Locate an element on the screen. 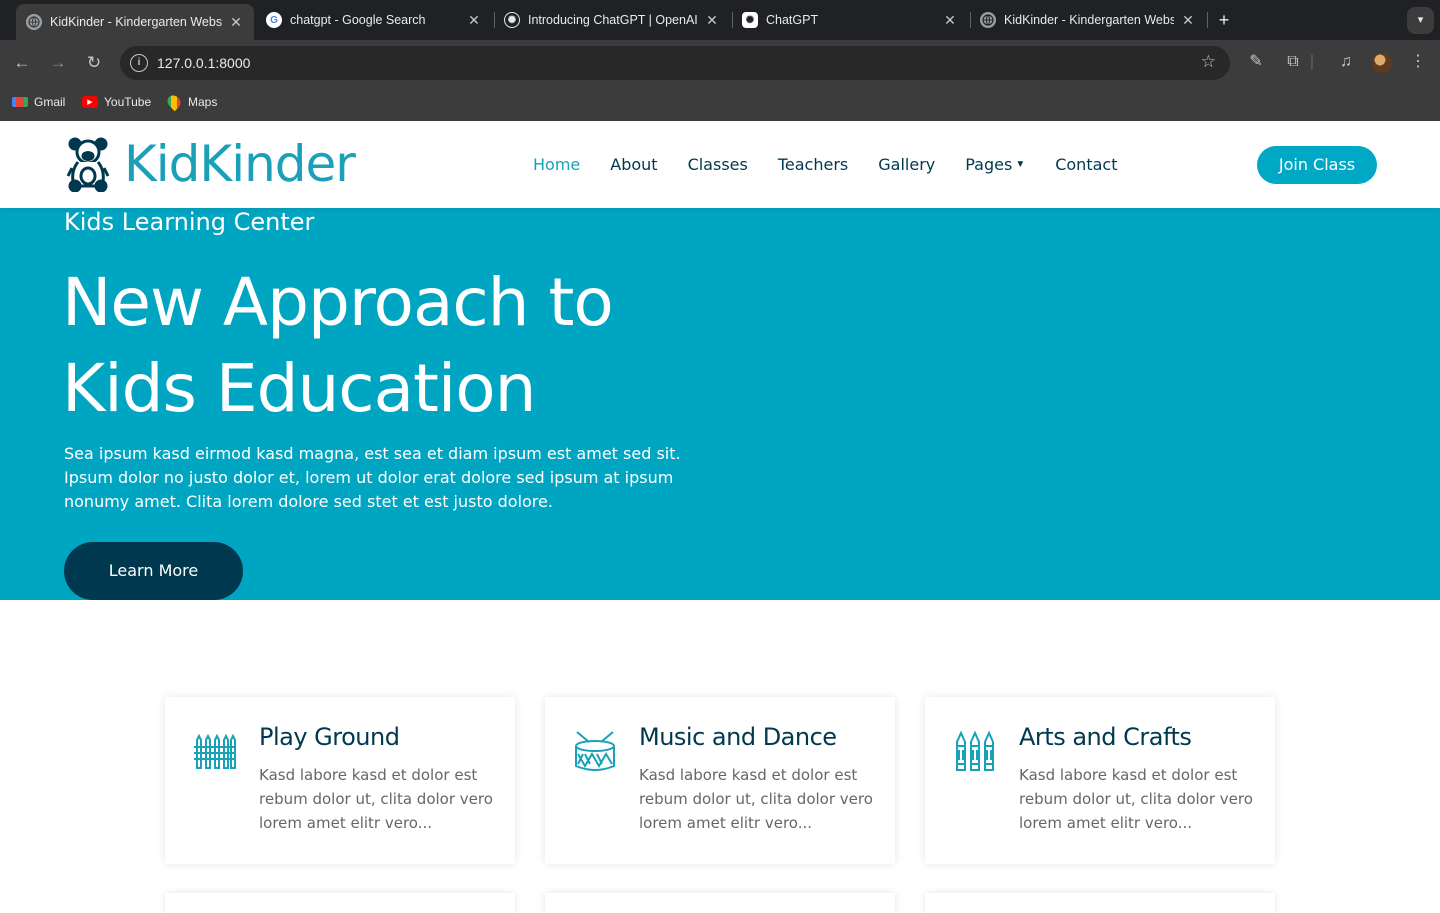  gmail-icon is located at coordinates (20, 102).